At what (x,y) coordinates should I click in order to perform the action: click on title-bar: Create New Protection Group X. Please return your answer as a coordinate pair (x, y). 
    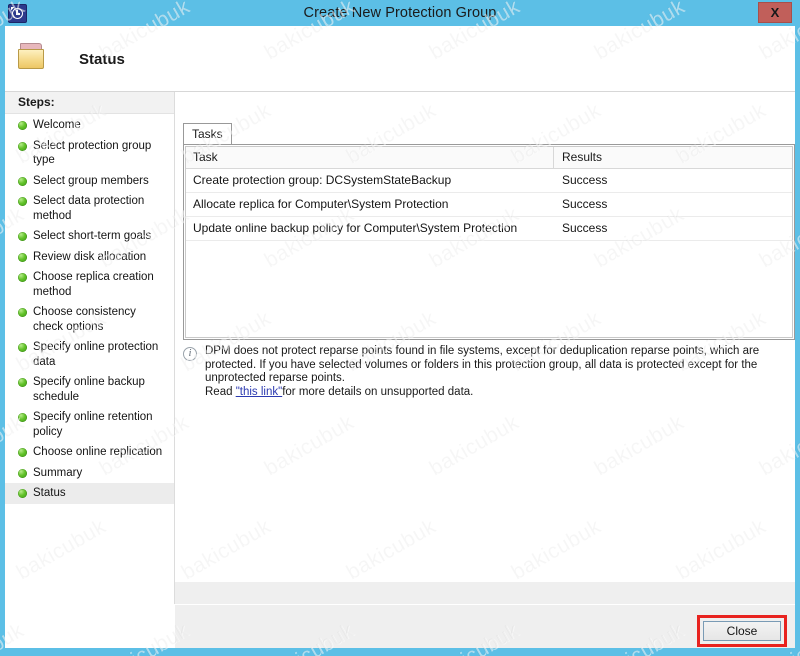
    Looking at the image, I should click on (400, 13).